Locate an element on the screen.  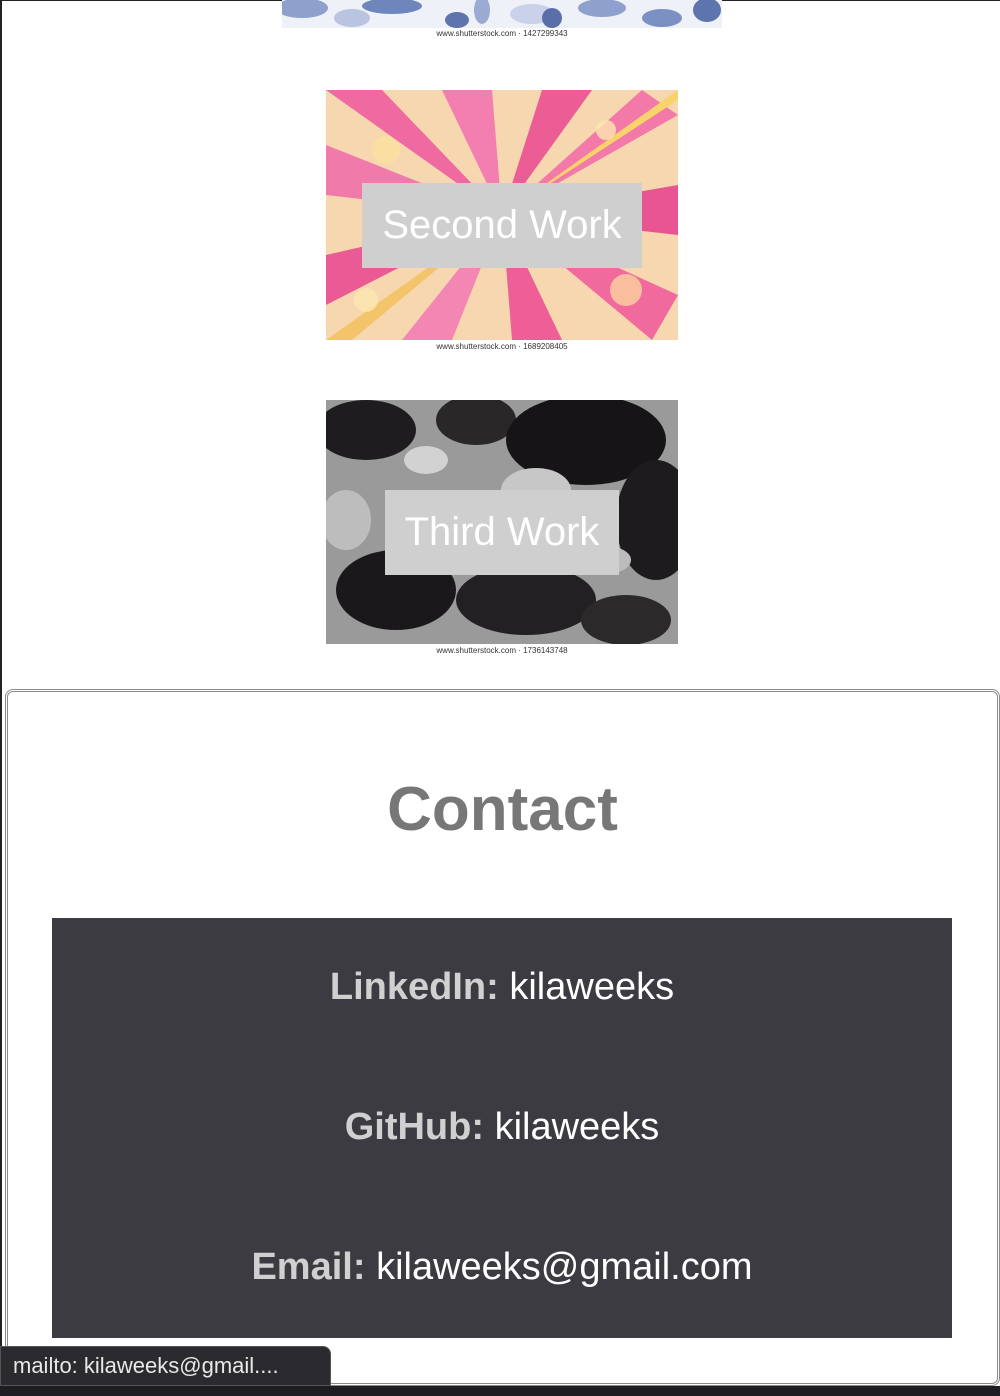
linkedin-row: LinkedIn: kilaweeks is located at coordinates (502, 987).